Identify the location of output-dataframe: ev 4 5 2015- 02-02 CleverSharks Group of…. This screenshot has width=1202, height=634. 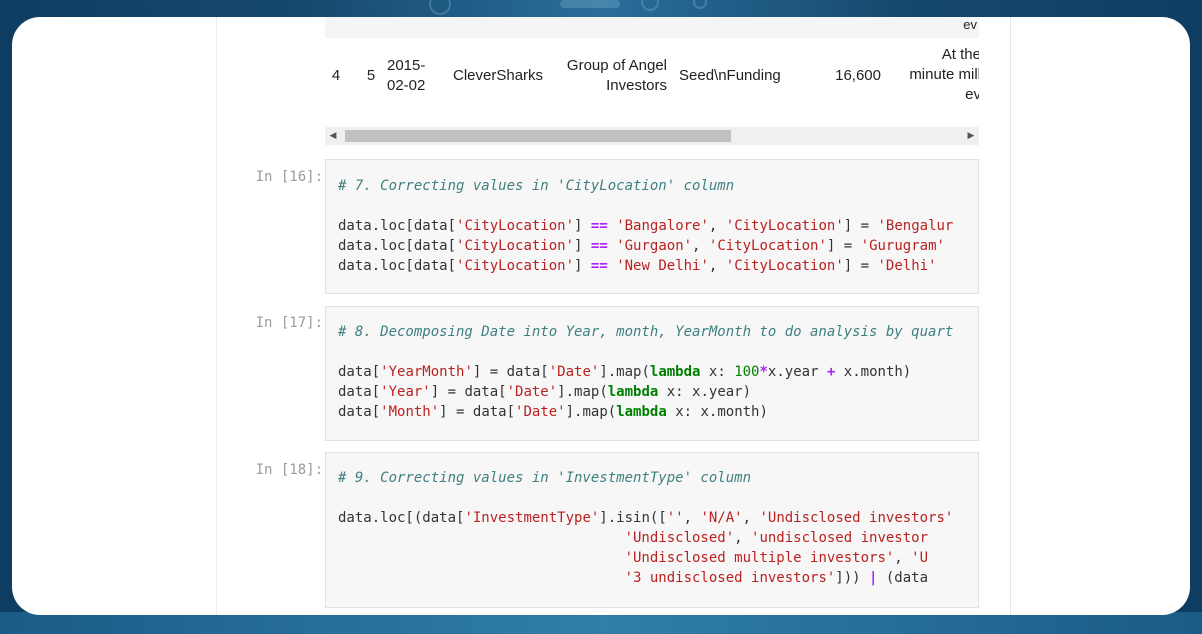
(652, 69).